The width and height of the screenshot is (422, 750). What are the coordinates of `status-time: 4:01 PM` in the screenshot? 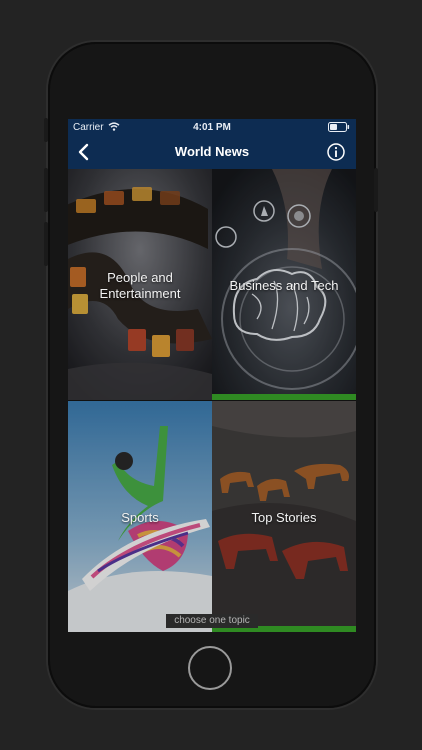 It's located at (212, 127).